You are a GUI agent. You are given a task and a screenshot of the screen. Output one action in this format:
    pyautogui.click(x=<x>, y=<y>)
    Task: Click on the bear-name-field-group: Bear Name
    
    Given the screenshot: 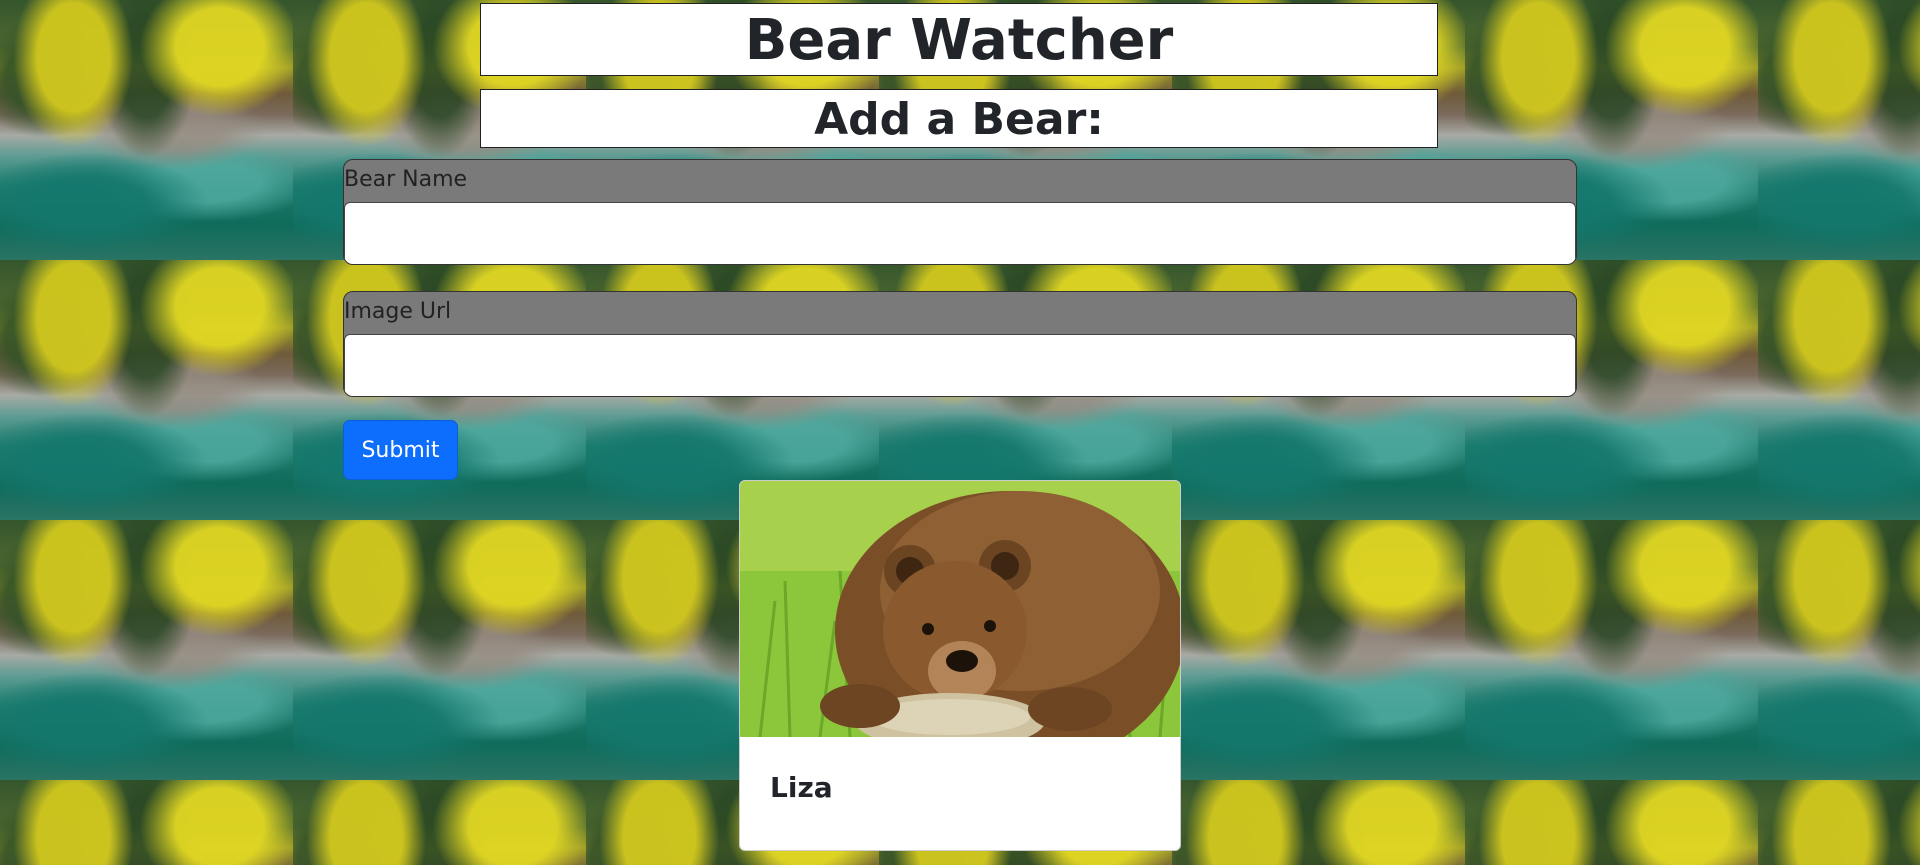 What is the action you would take?
    pyautogui.click(x=960, y=212)
    